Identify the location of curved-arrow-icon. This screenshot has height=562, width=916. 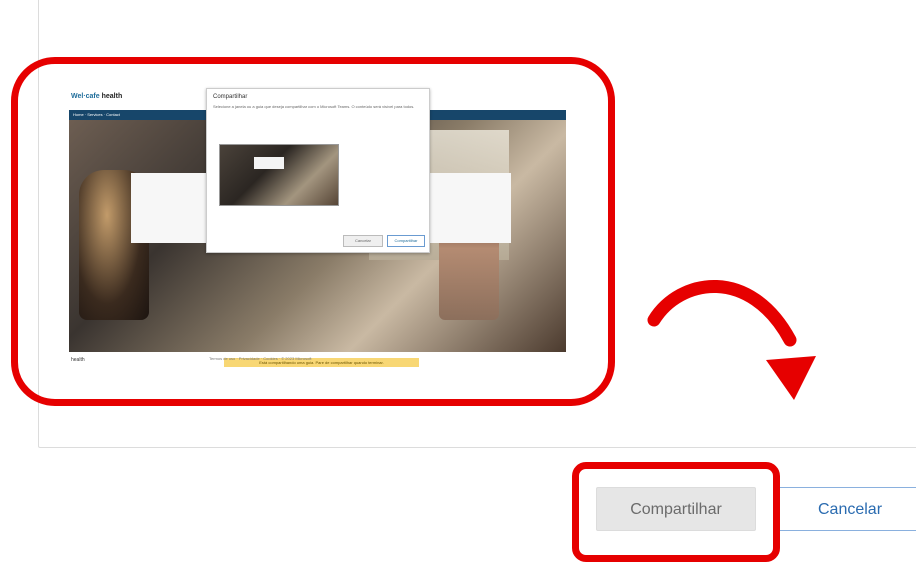
(731, 339).